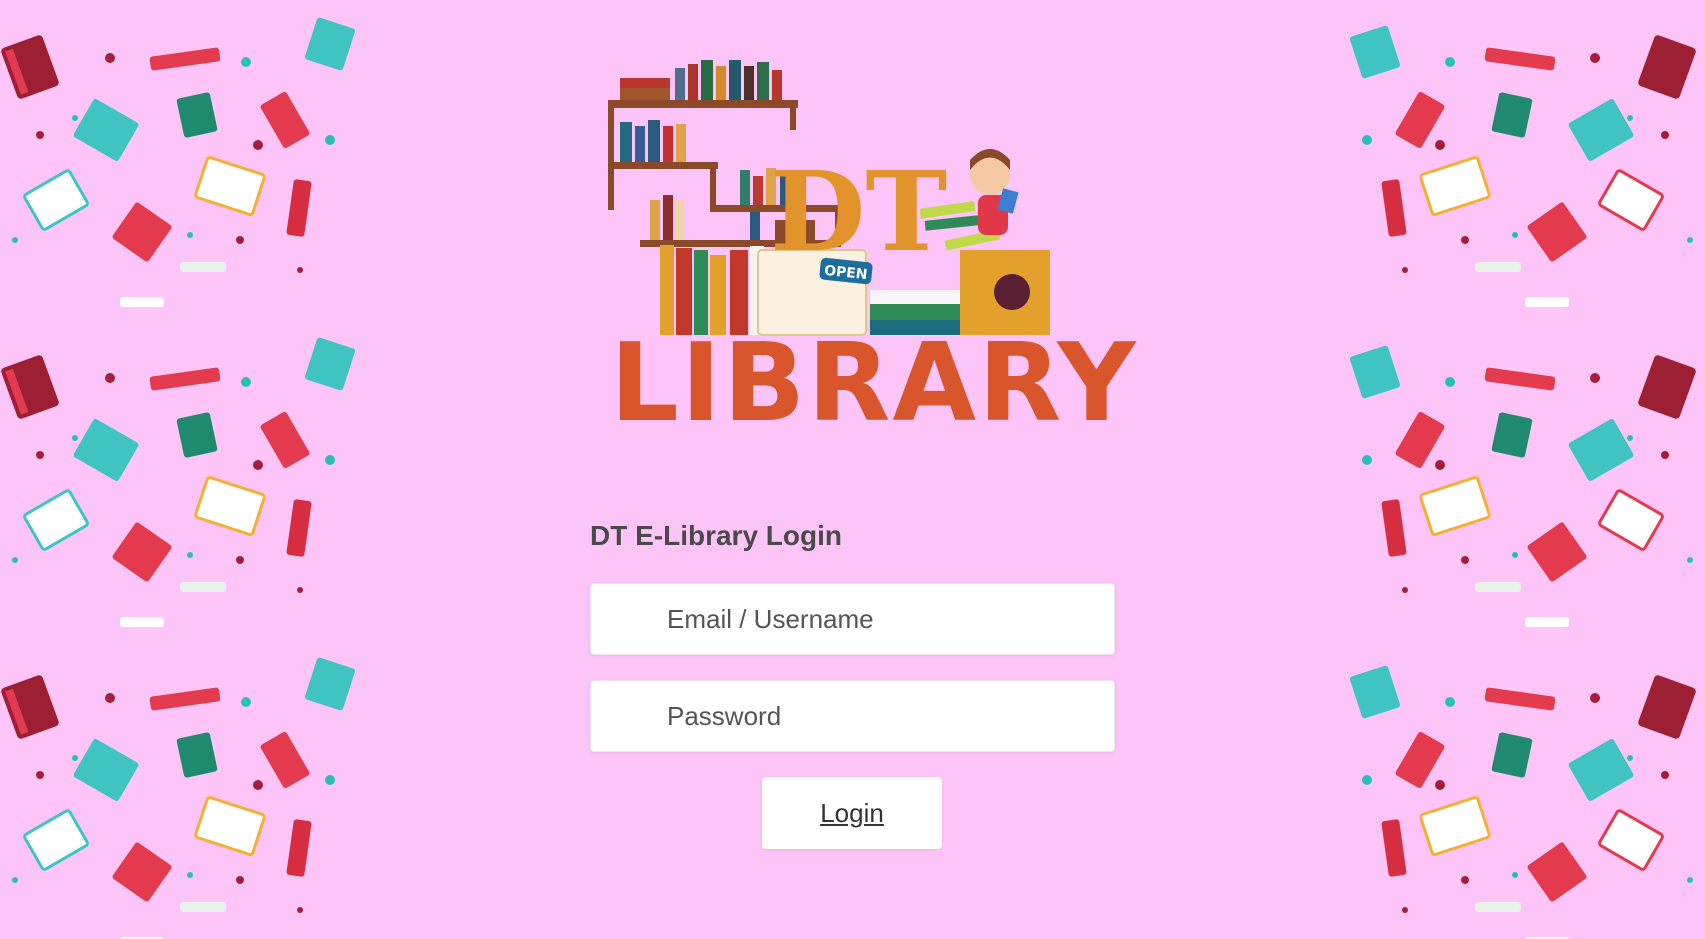  I want to click on login-button: Login, so click(852, 813).